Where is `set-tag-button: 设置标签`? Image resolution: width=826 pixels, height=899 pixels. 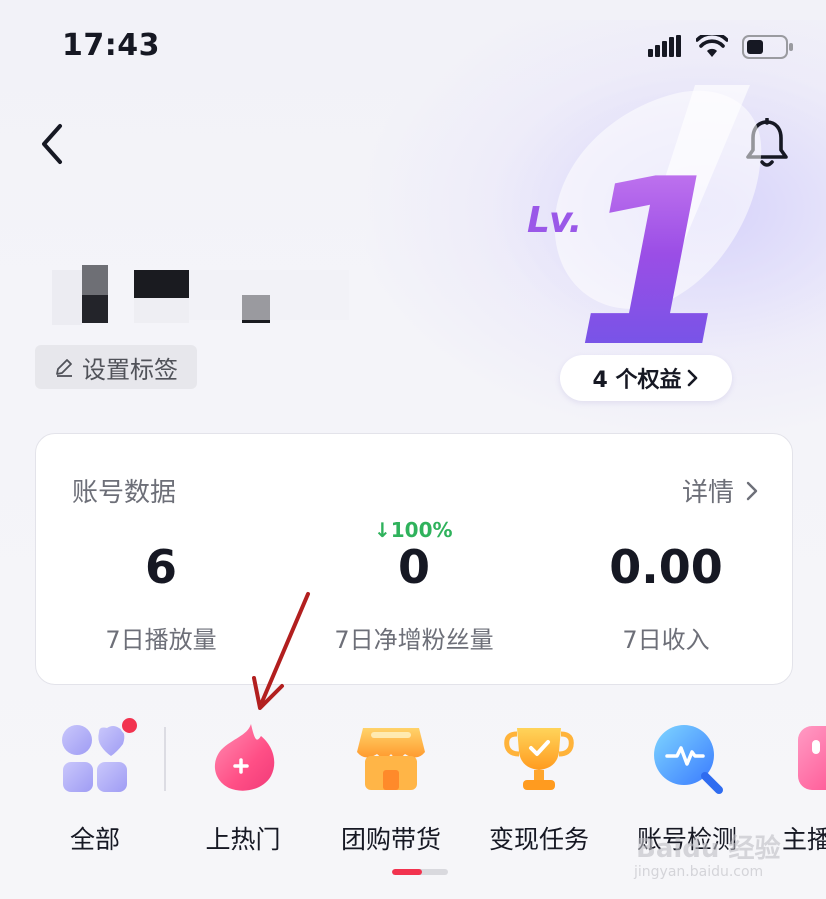
set-tag-button: 设置标签 is located at coordinates (116, 367).